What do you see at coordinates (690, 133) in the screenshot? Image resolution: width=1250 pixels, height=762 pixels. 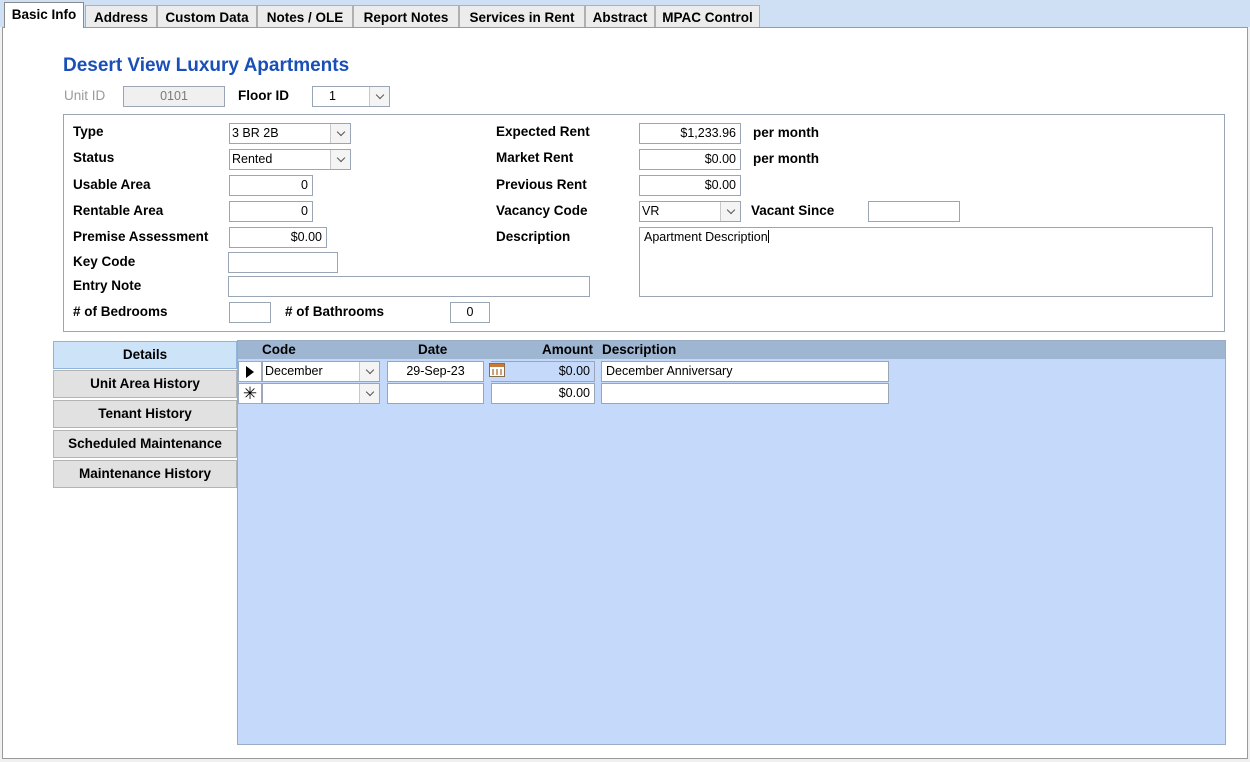 I see `expected-rent-field: $1,233.96` at bounding box center [690, 133].